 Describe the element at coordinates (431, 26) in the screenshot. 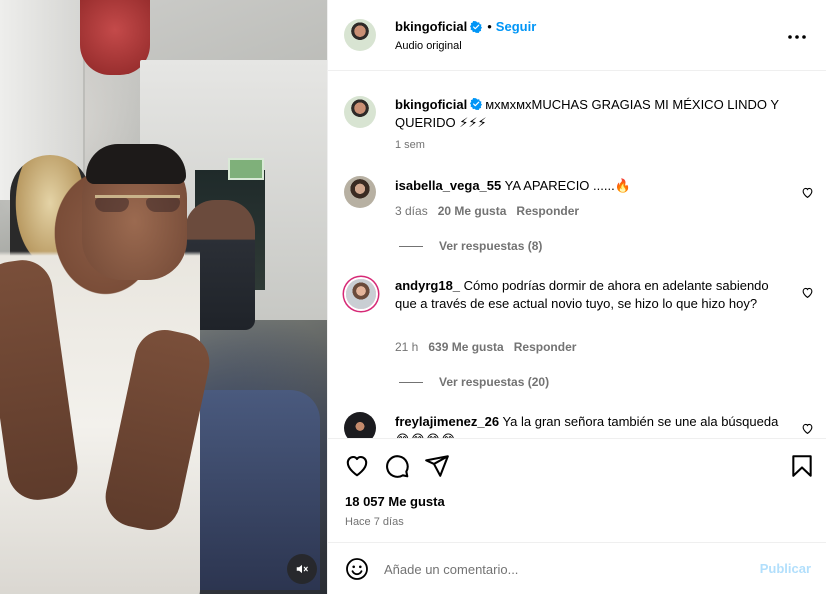

I see `author-username: bkingoficial` at that location.